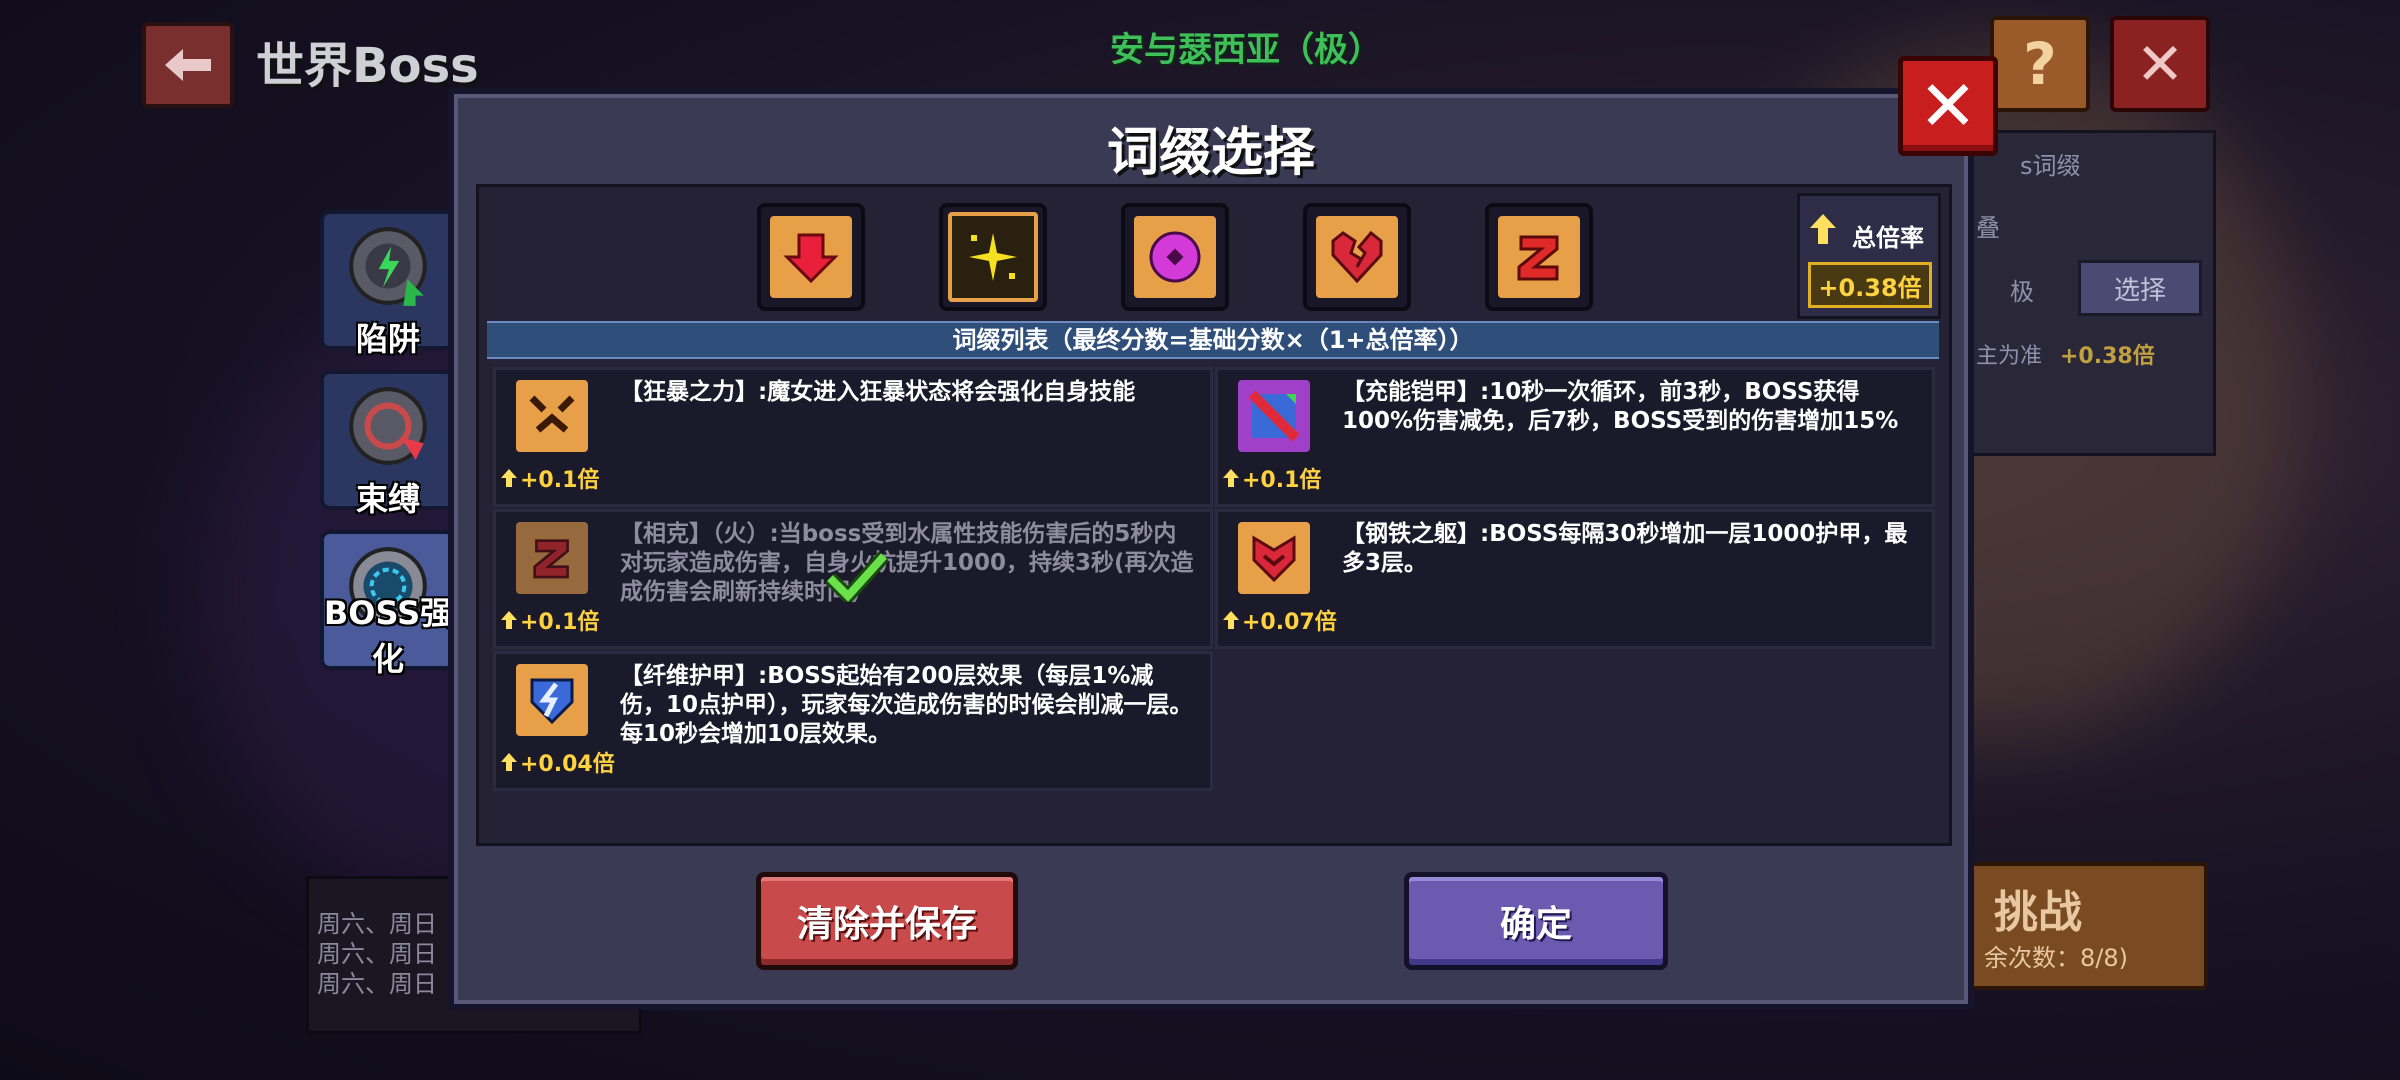 The height and width of the screenshot is (1080, 2400). I want to click on bind-gear-icon, so click(388, 426).